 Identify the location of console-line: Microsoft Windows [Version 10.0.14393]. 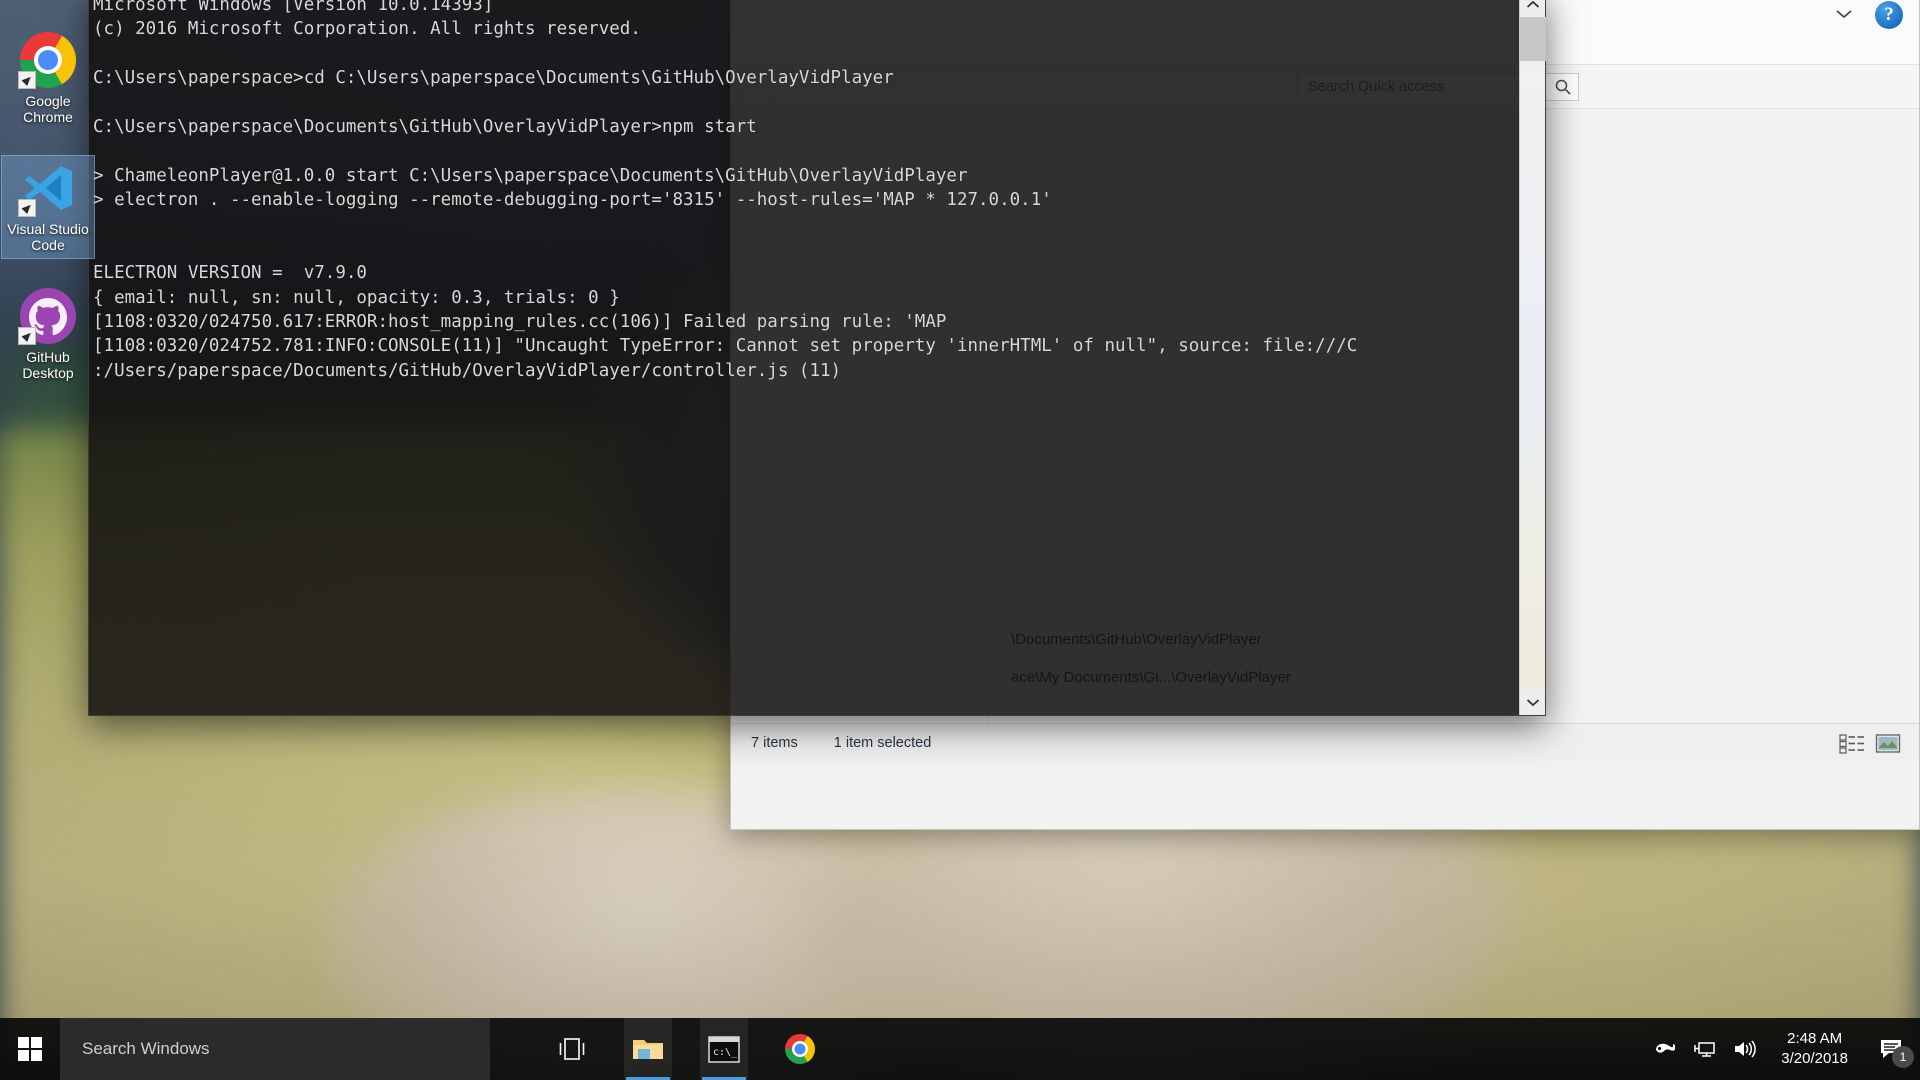
(293, 7).